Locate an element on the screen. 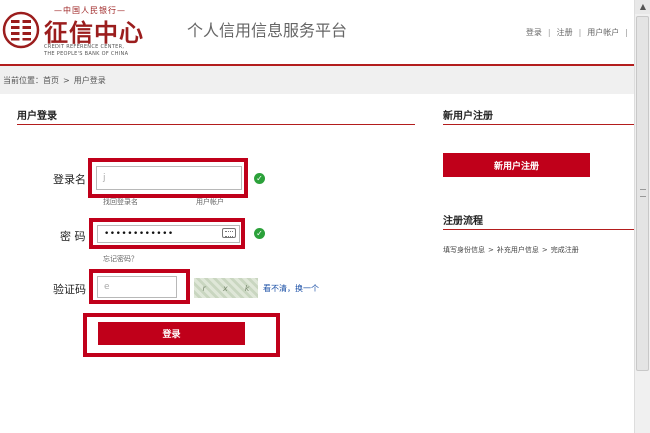 The height and width of the screenshot is (433, 650). logo-emblem-icon is located at coordinates (21, 30).